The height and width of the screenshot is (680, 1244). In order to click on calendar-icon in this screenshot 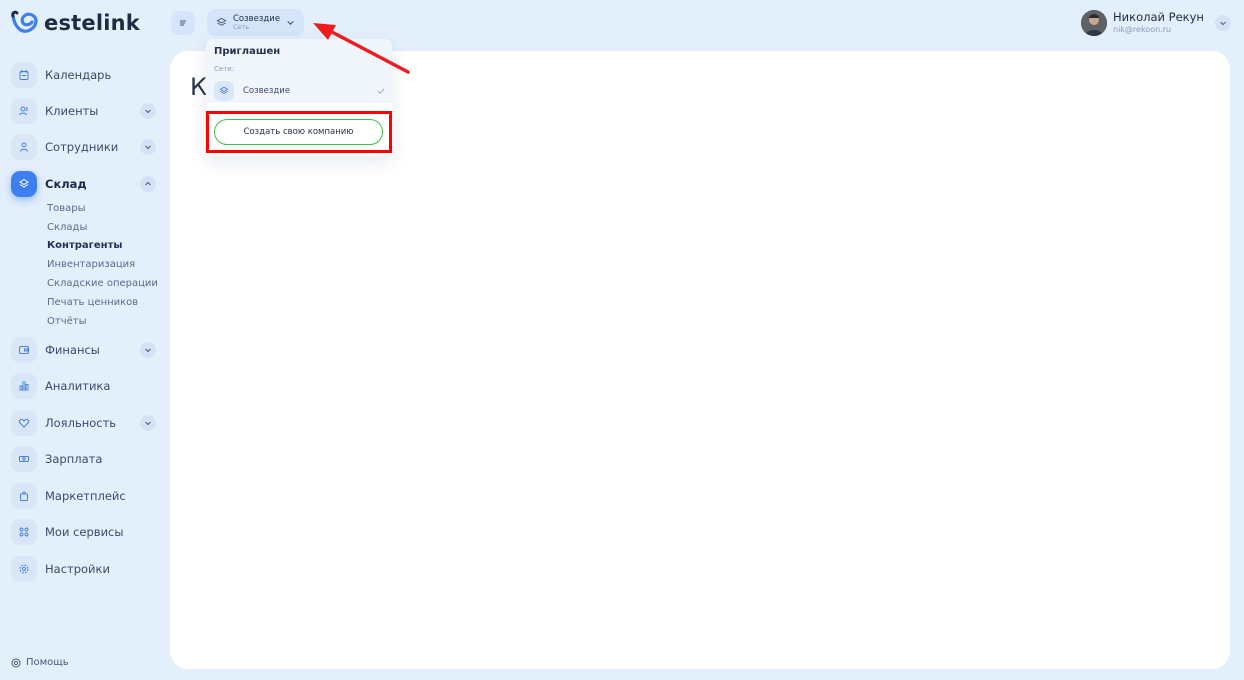, I will do `click(24, 75)`.